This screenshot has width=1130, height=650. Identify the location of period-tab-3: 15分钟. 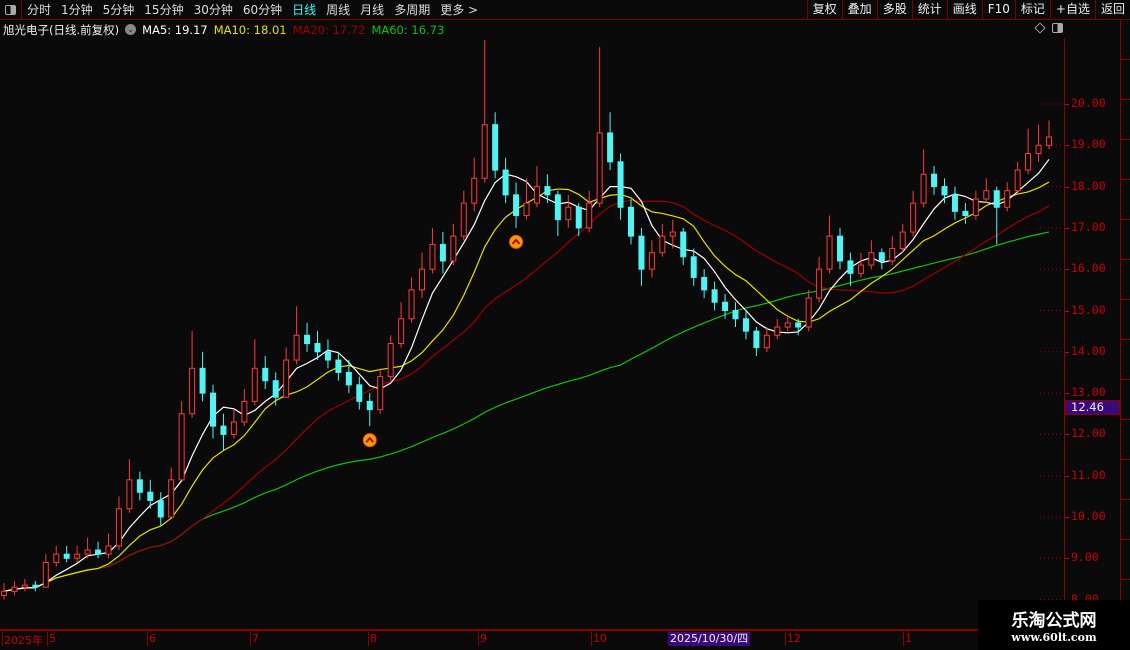
(163, 9).